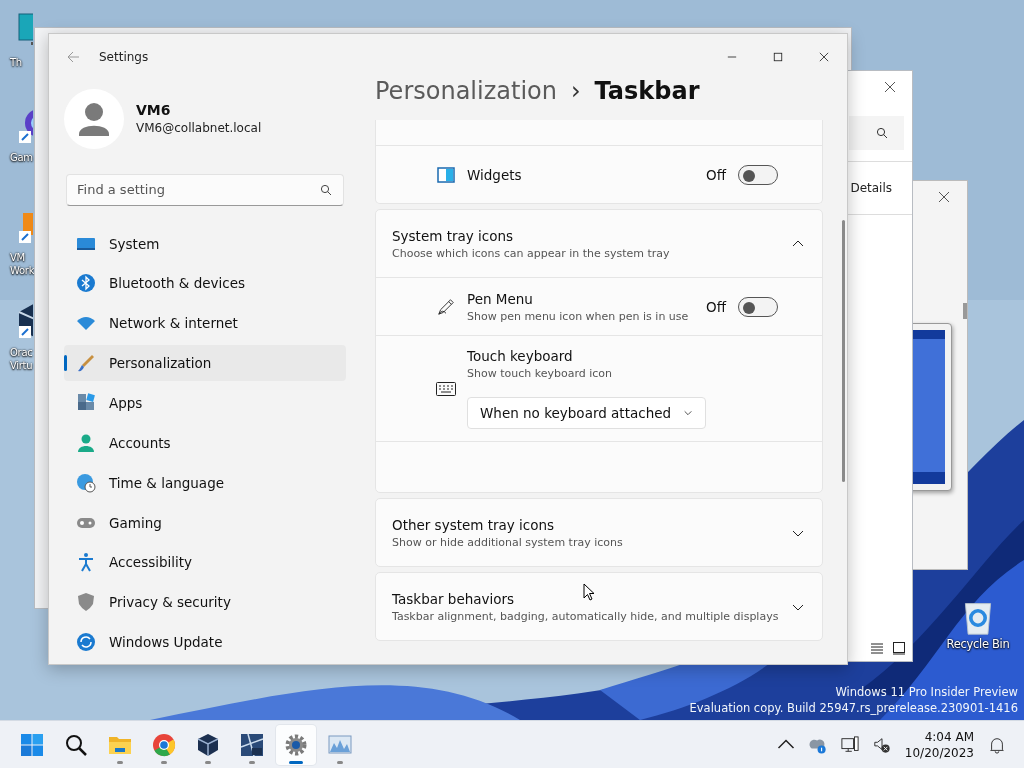  Describe the element at coordinates (466, 91) in the screenshot. I see `breadcrumb-link: Personalization` at that location.